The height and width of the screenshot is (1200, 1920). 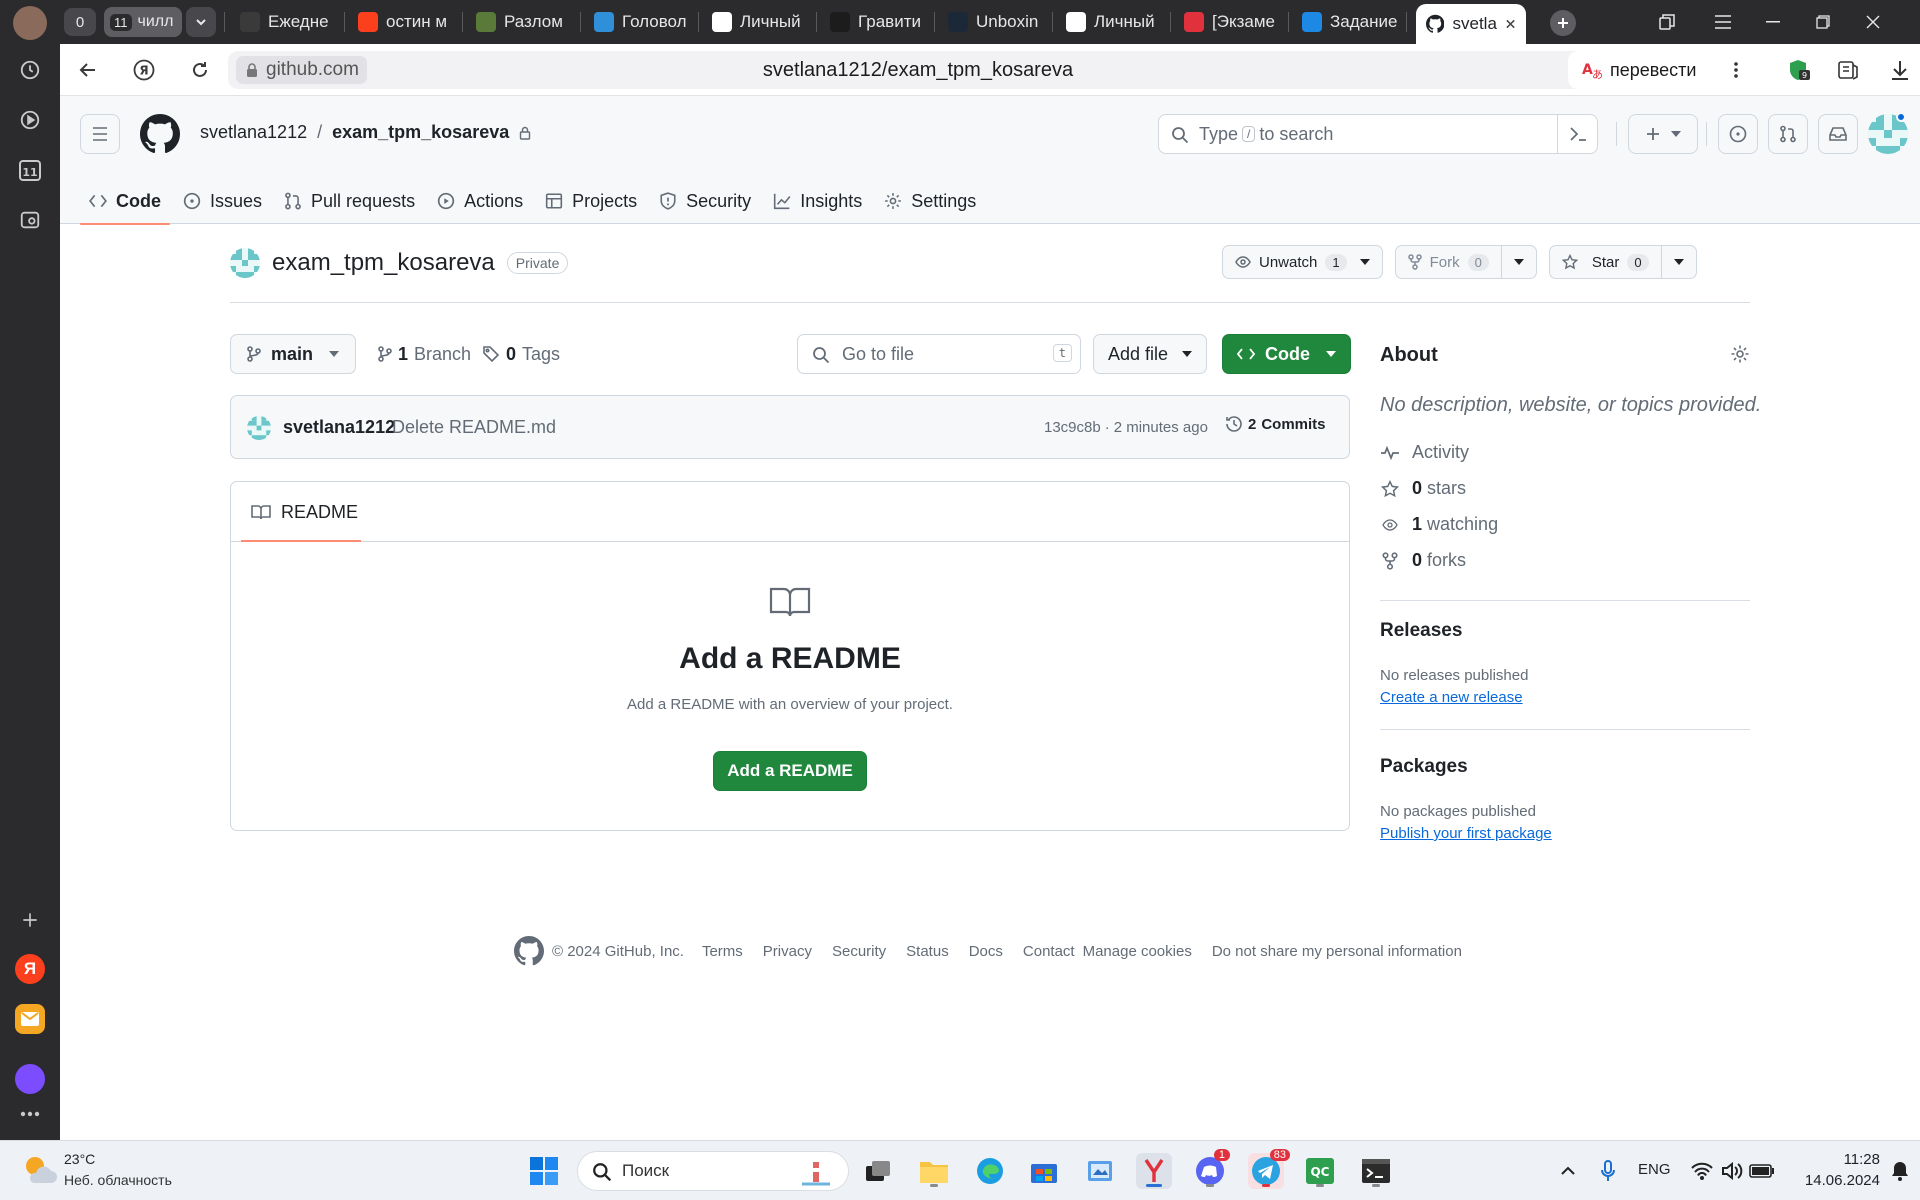 What do you see at coordinates (1568, 1171) in the screenshot?
I see `chevron-up-icon` at bounding box center [1568, 1171].